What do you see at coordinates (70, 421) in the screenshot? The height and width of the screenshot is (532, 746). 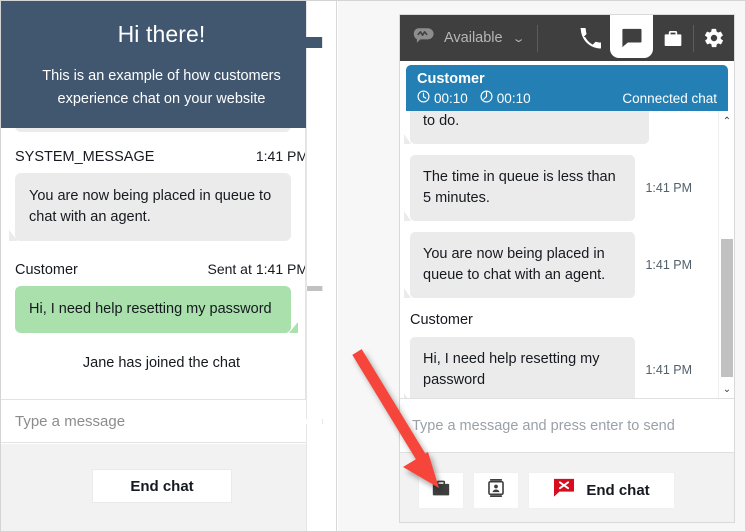 I see `widget-input-placeholder: Type a message` at bounding box center [70, 421].